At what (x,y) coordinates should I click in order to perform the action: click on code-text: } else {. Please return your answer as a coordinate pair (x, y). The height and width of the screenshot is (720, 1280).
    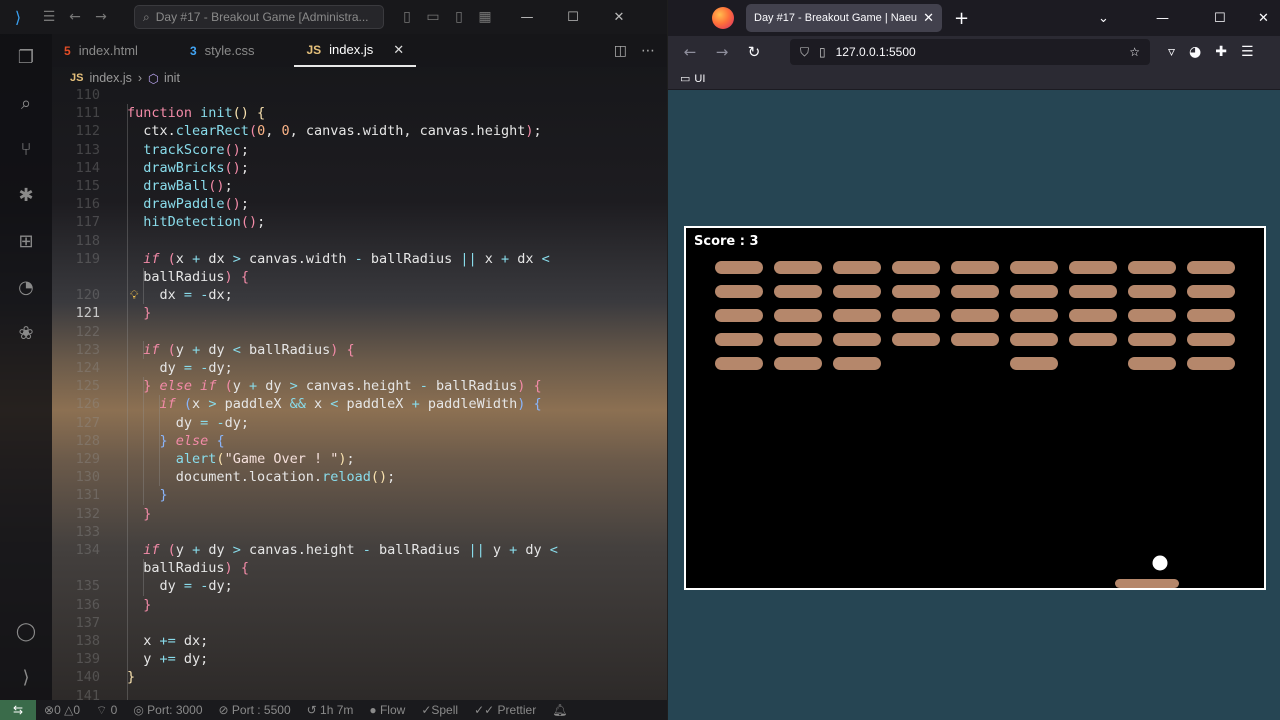
    Looking at the image, I should click on (176, 441).